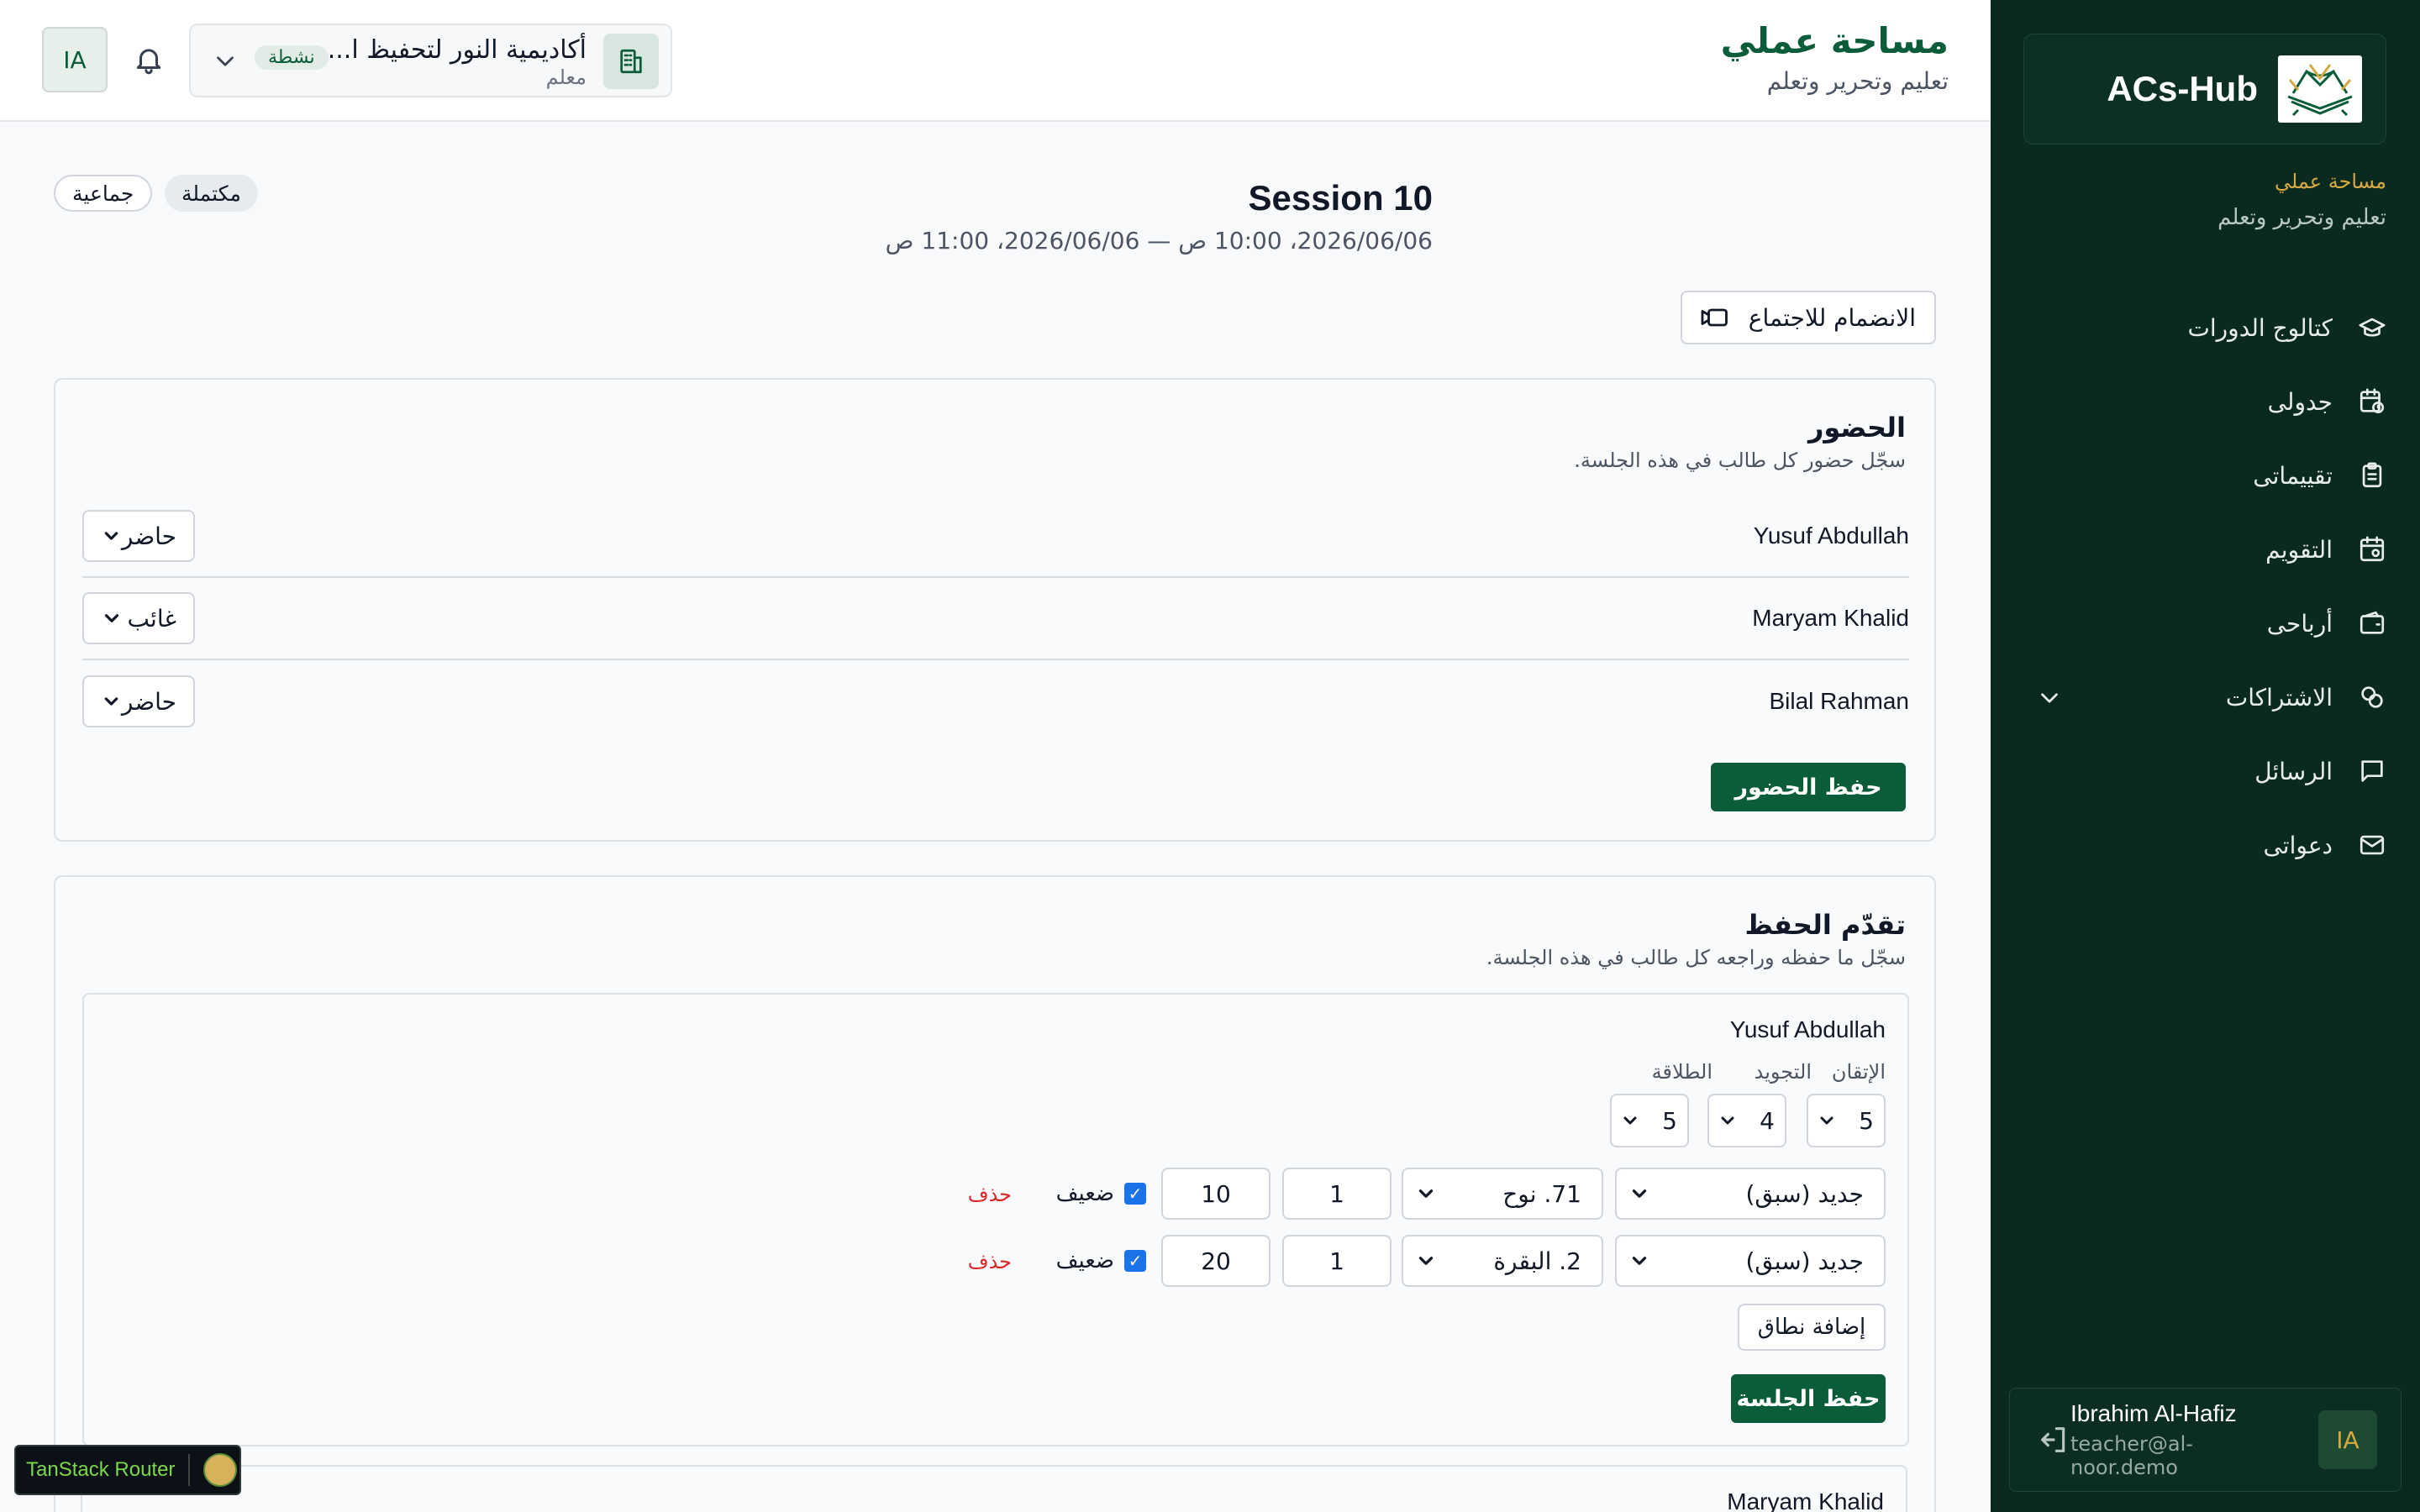 Image resolution: width=2420 pixels, height=1512 pixels. What do you see at coordinates (2372, 622) in the screenshot?
I see `wallet-icon` at bounding box center [2372, 622].